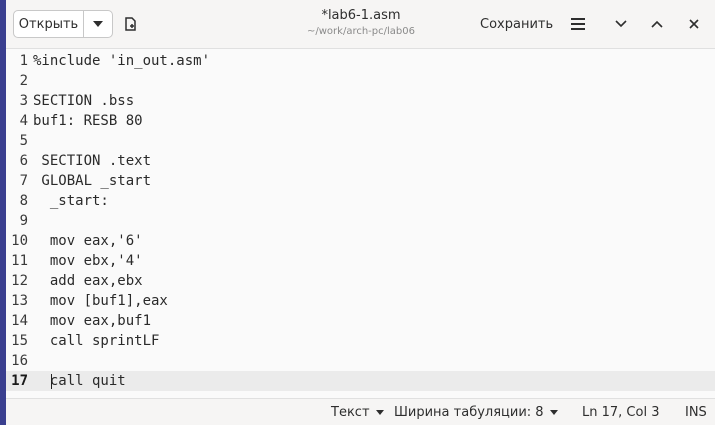  Describe the element at coordinates (23, 141) in the screenshot. I see `line-number: 5` at that location.